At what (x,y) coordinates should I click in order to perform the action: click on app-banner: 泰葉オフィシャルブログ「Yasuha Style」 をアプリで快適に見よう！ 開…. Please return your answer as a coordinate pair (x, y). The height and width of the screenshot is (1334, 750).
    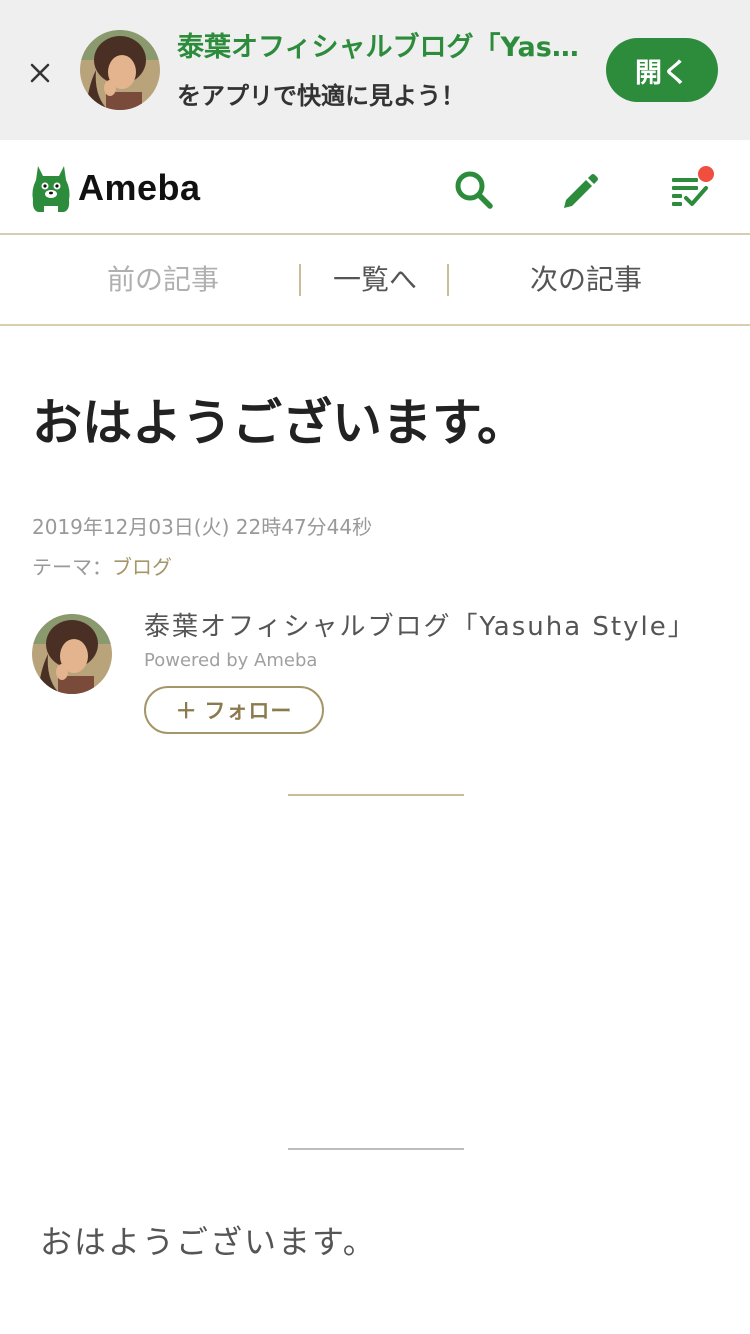
    Looking at the image, I should click on (375, 70).